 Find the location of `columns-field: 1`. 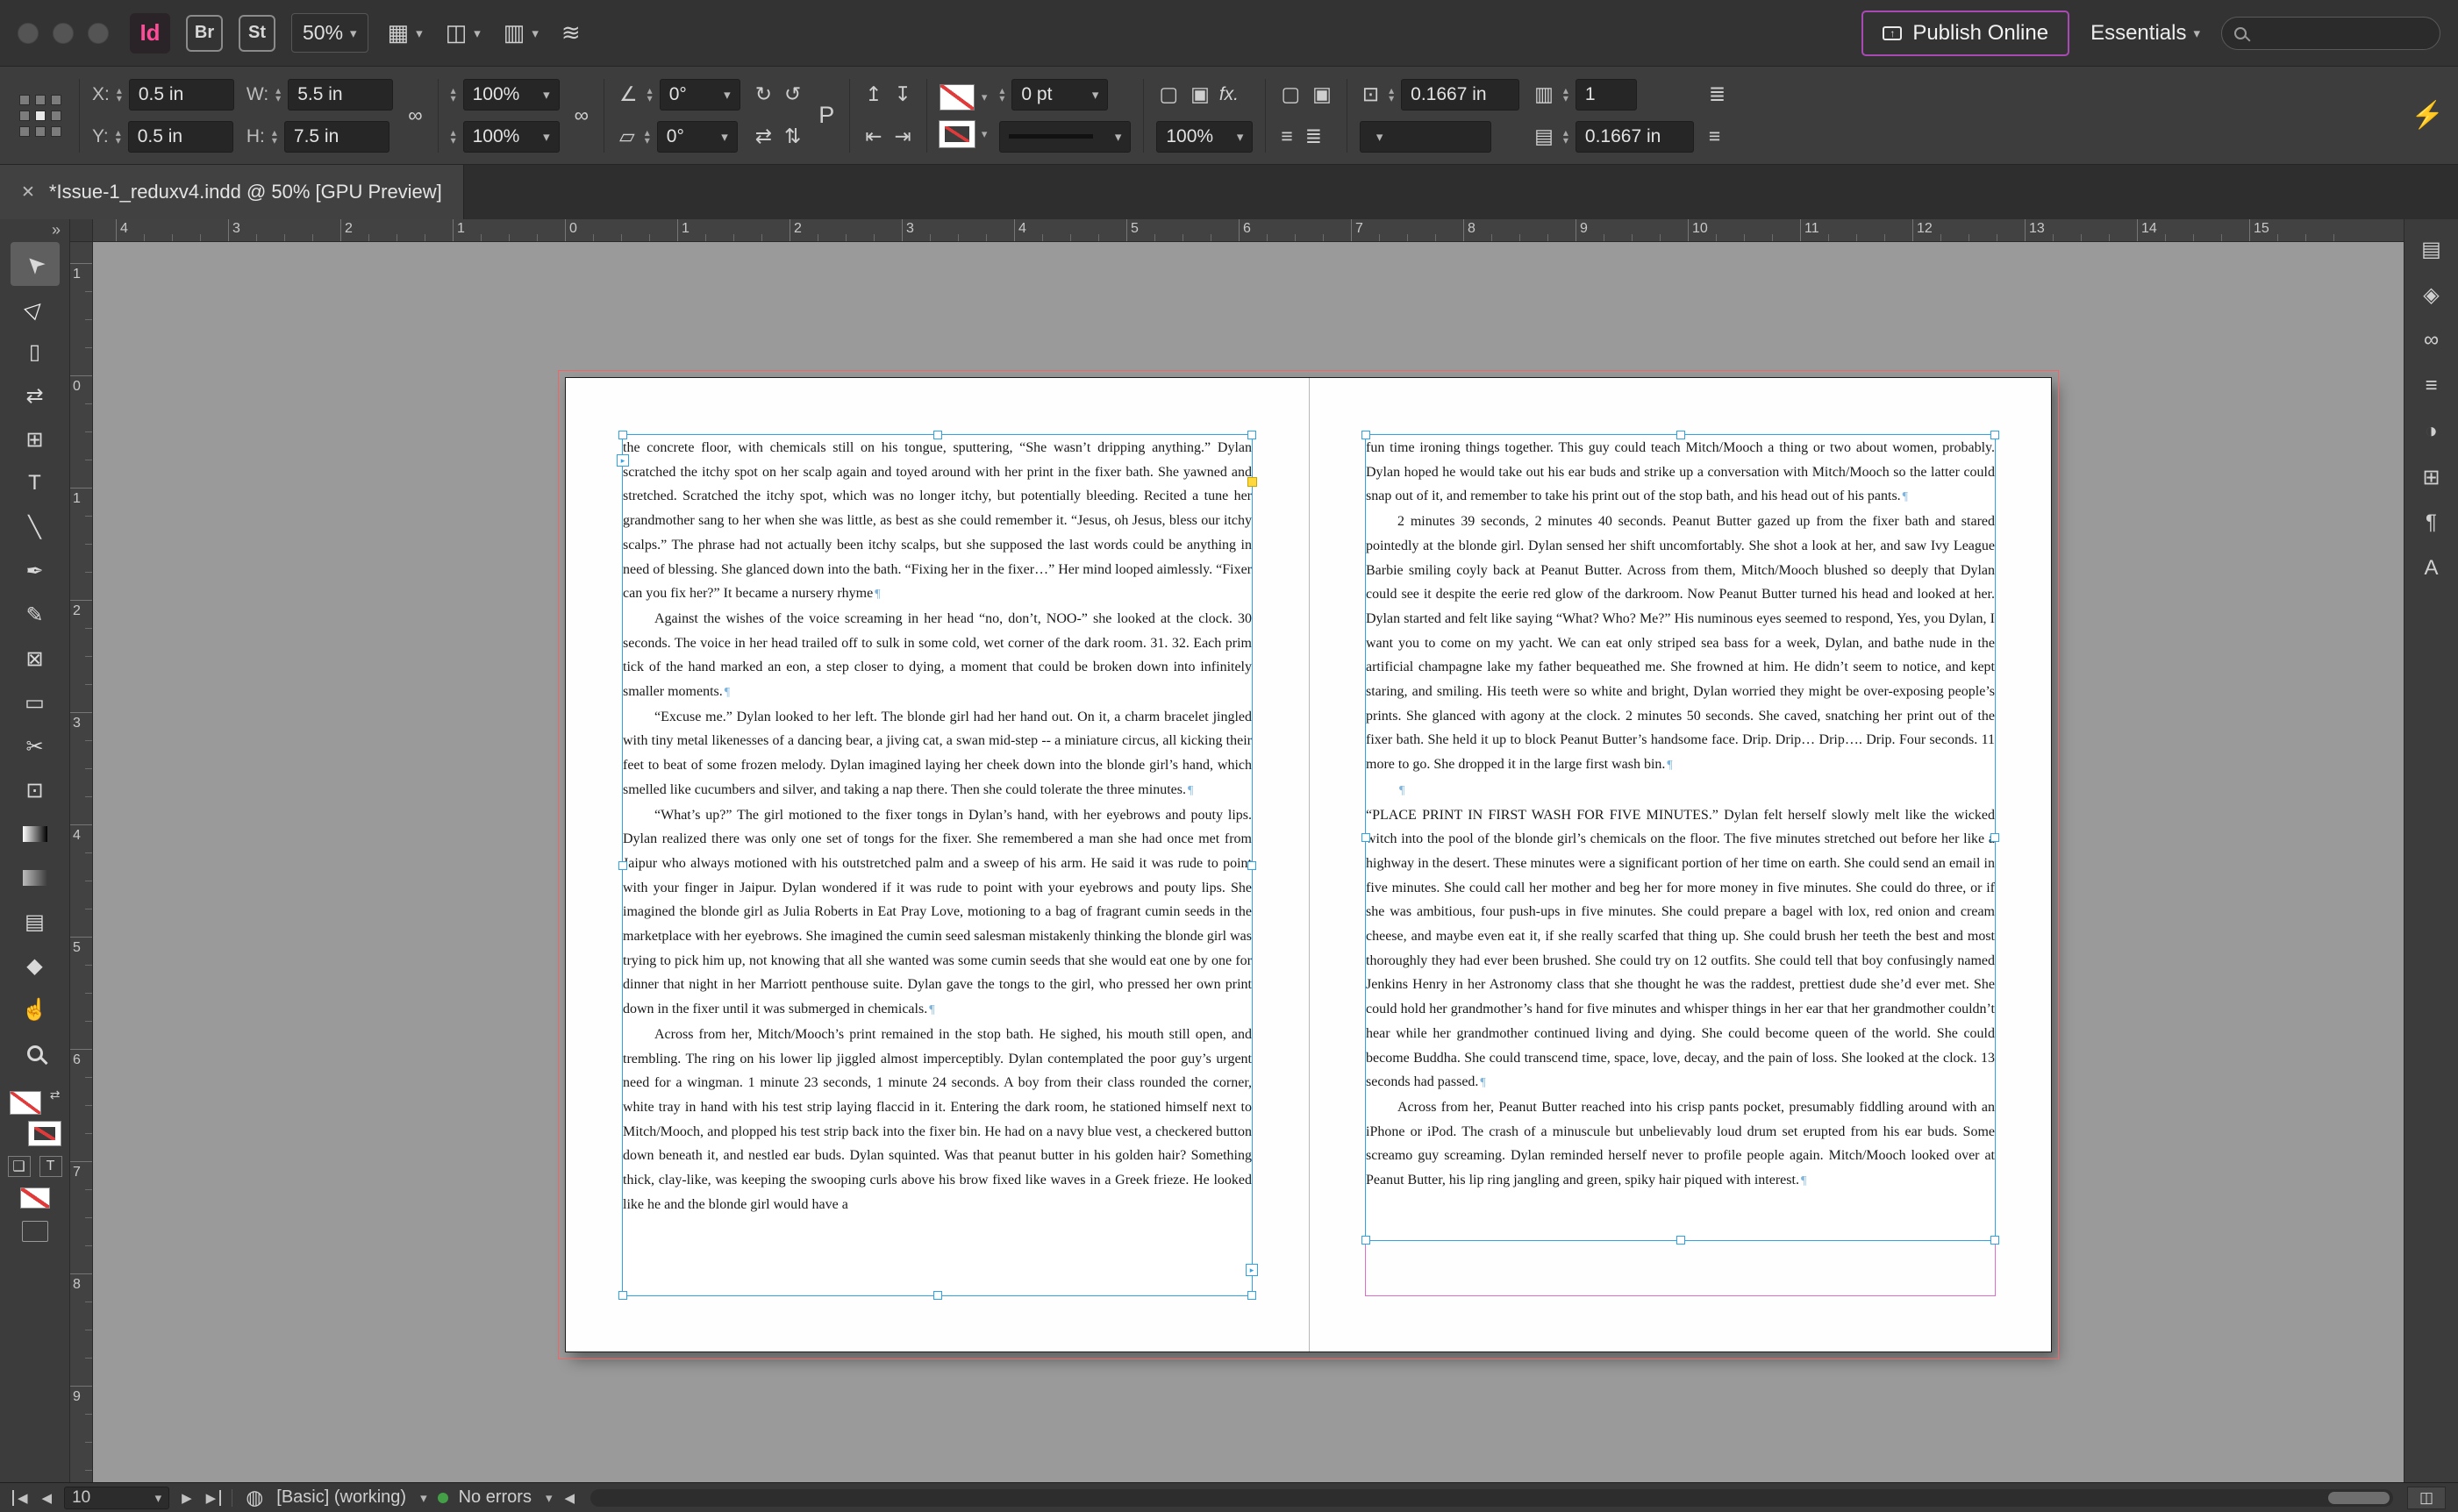

columns-field: 1 is located at coordinates (1606, 94).